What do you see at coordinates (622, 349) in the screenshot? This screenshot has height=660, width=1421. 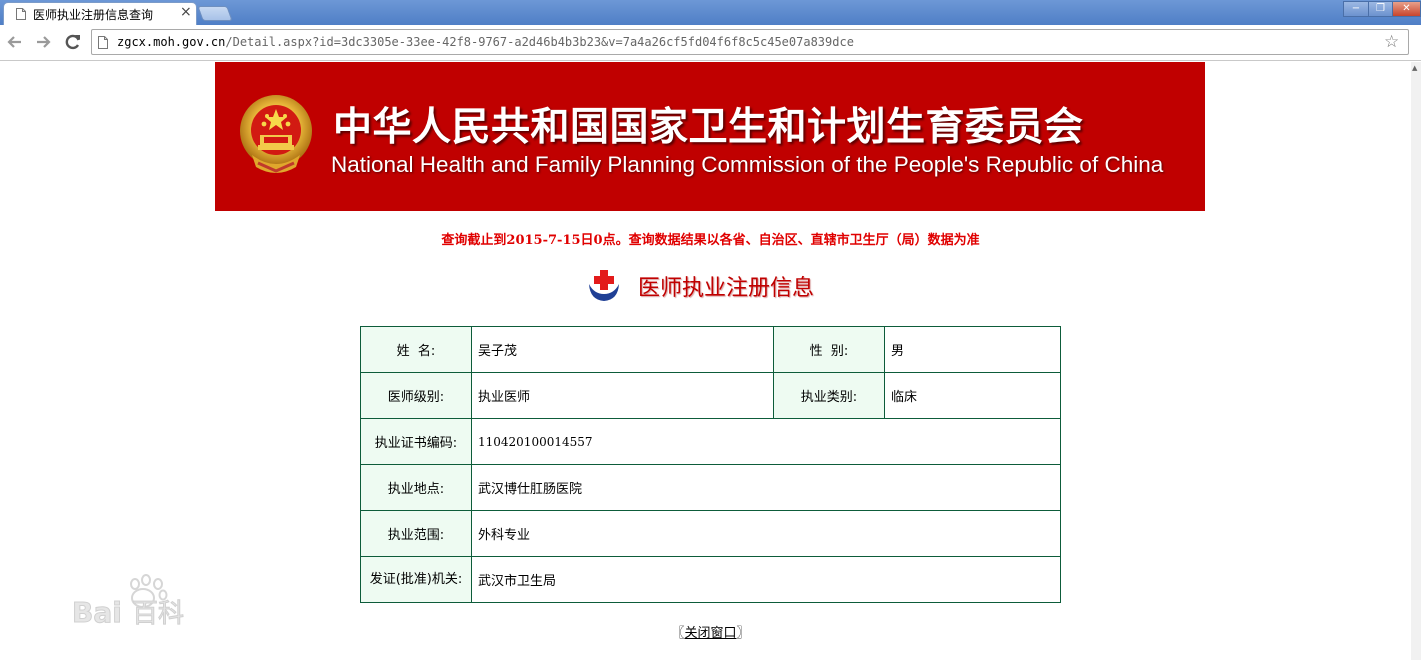 I see `name-value: 吴子茂` at bounding box center [622, 349].